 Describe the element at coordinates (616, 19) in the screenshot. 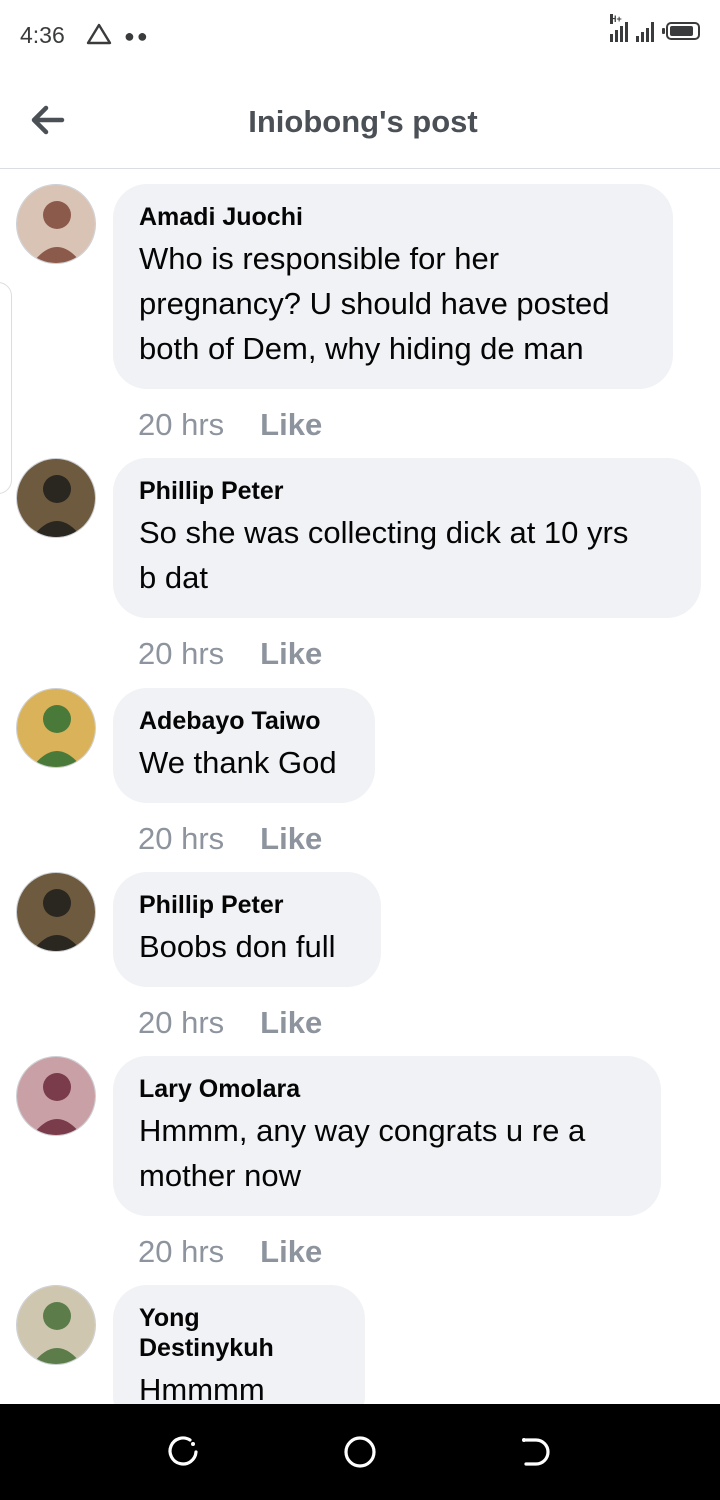

I see `network-type-label: H+` at that location.